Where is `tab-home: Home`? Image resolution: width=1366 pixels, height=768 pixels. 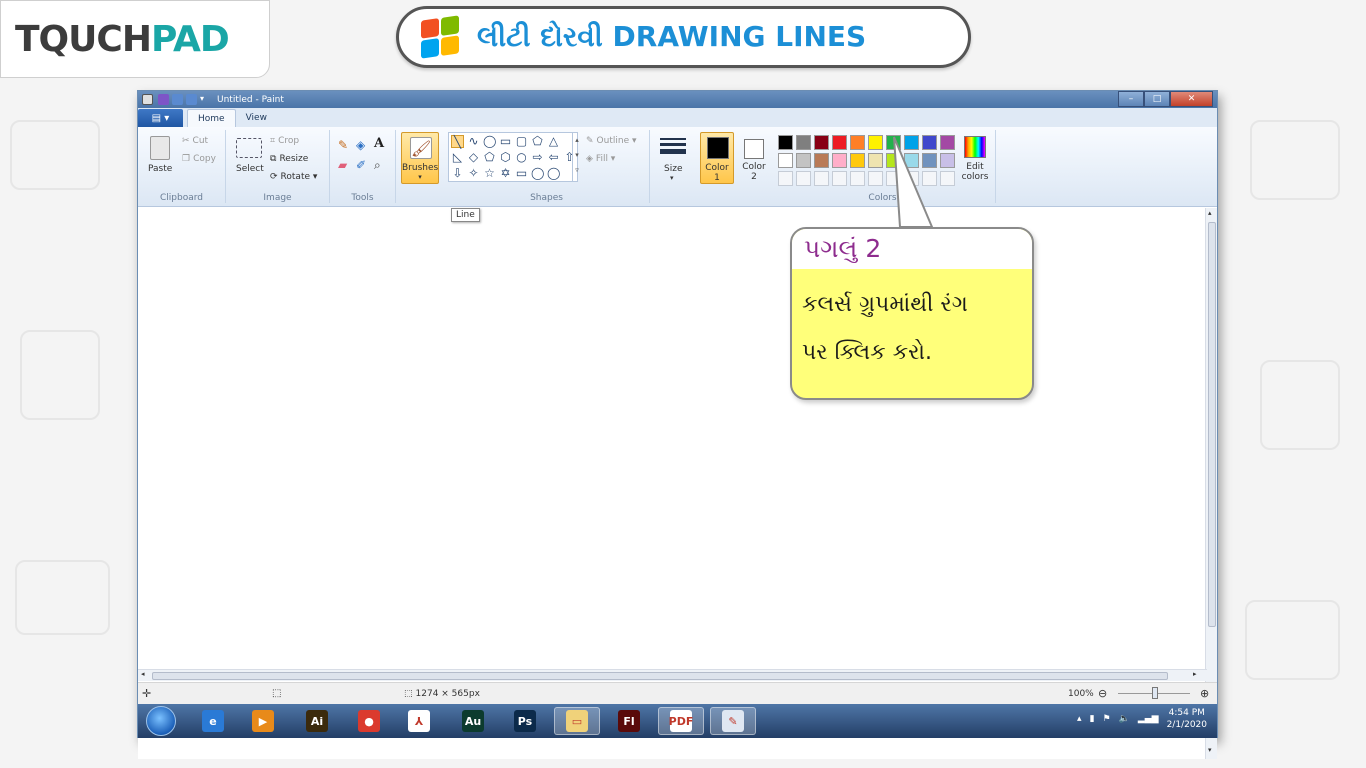
tab-home: Home is located at coordinates (211, 118).